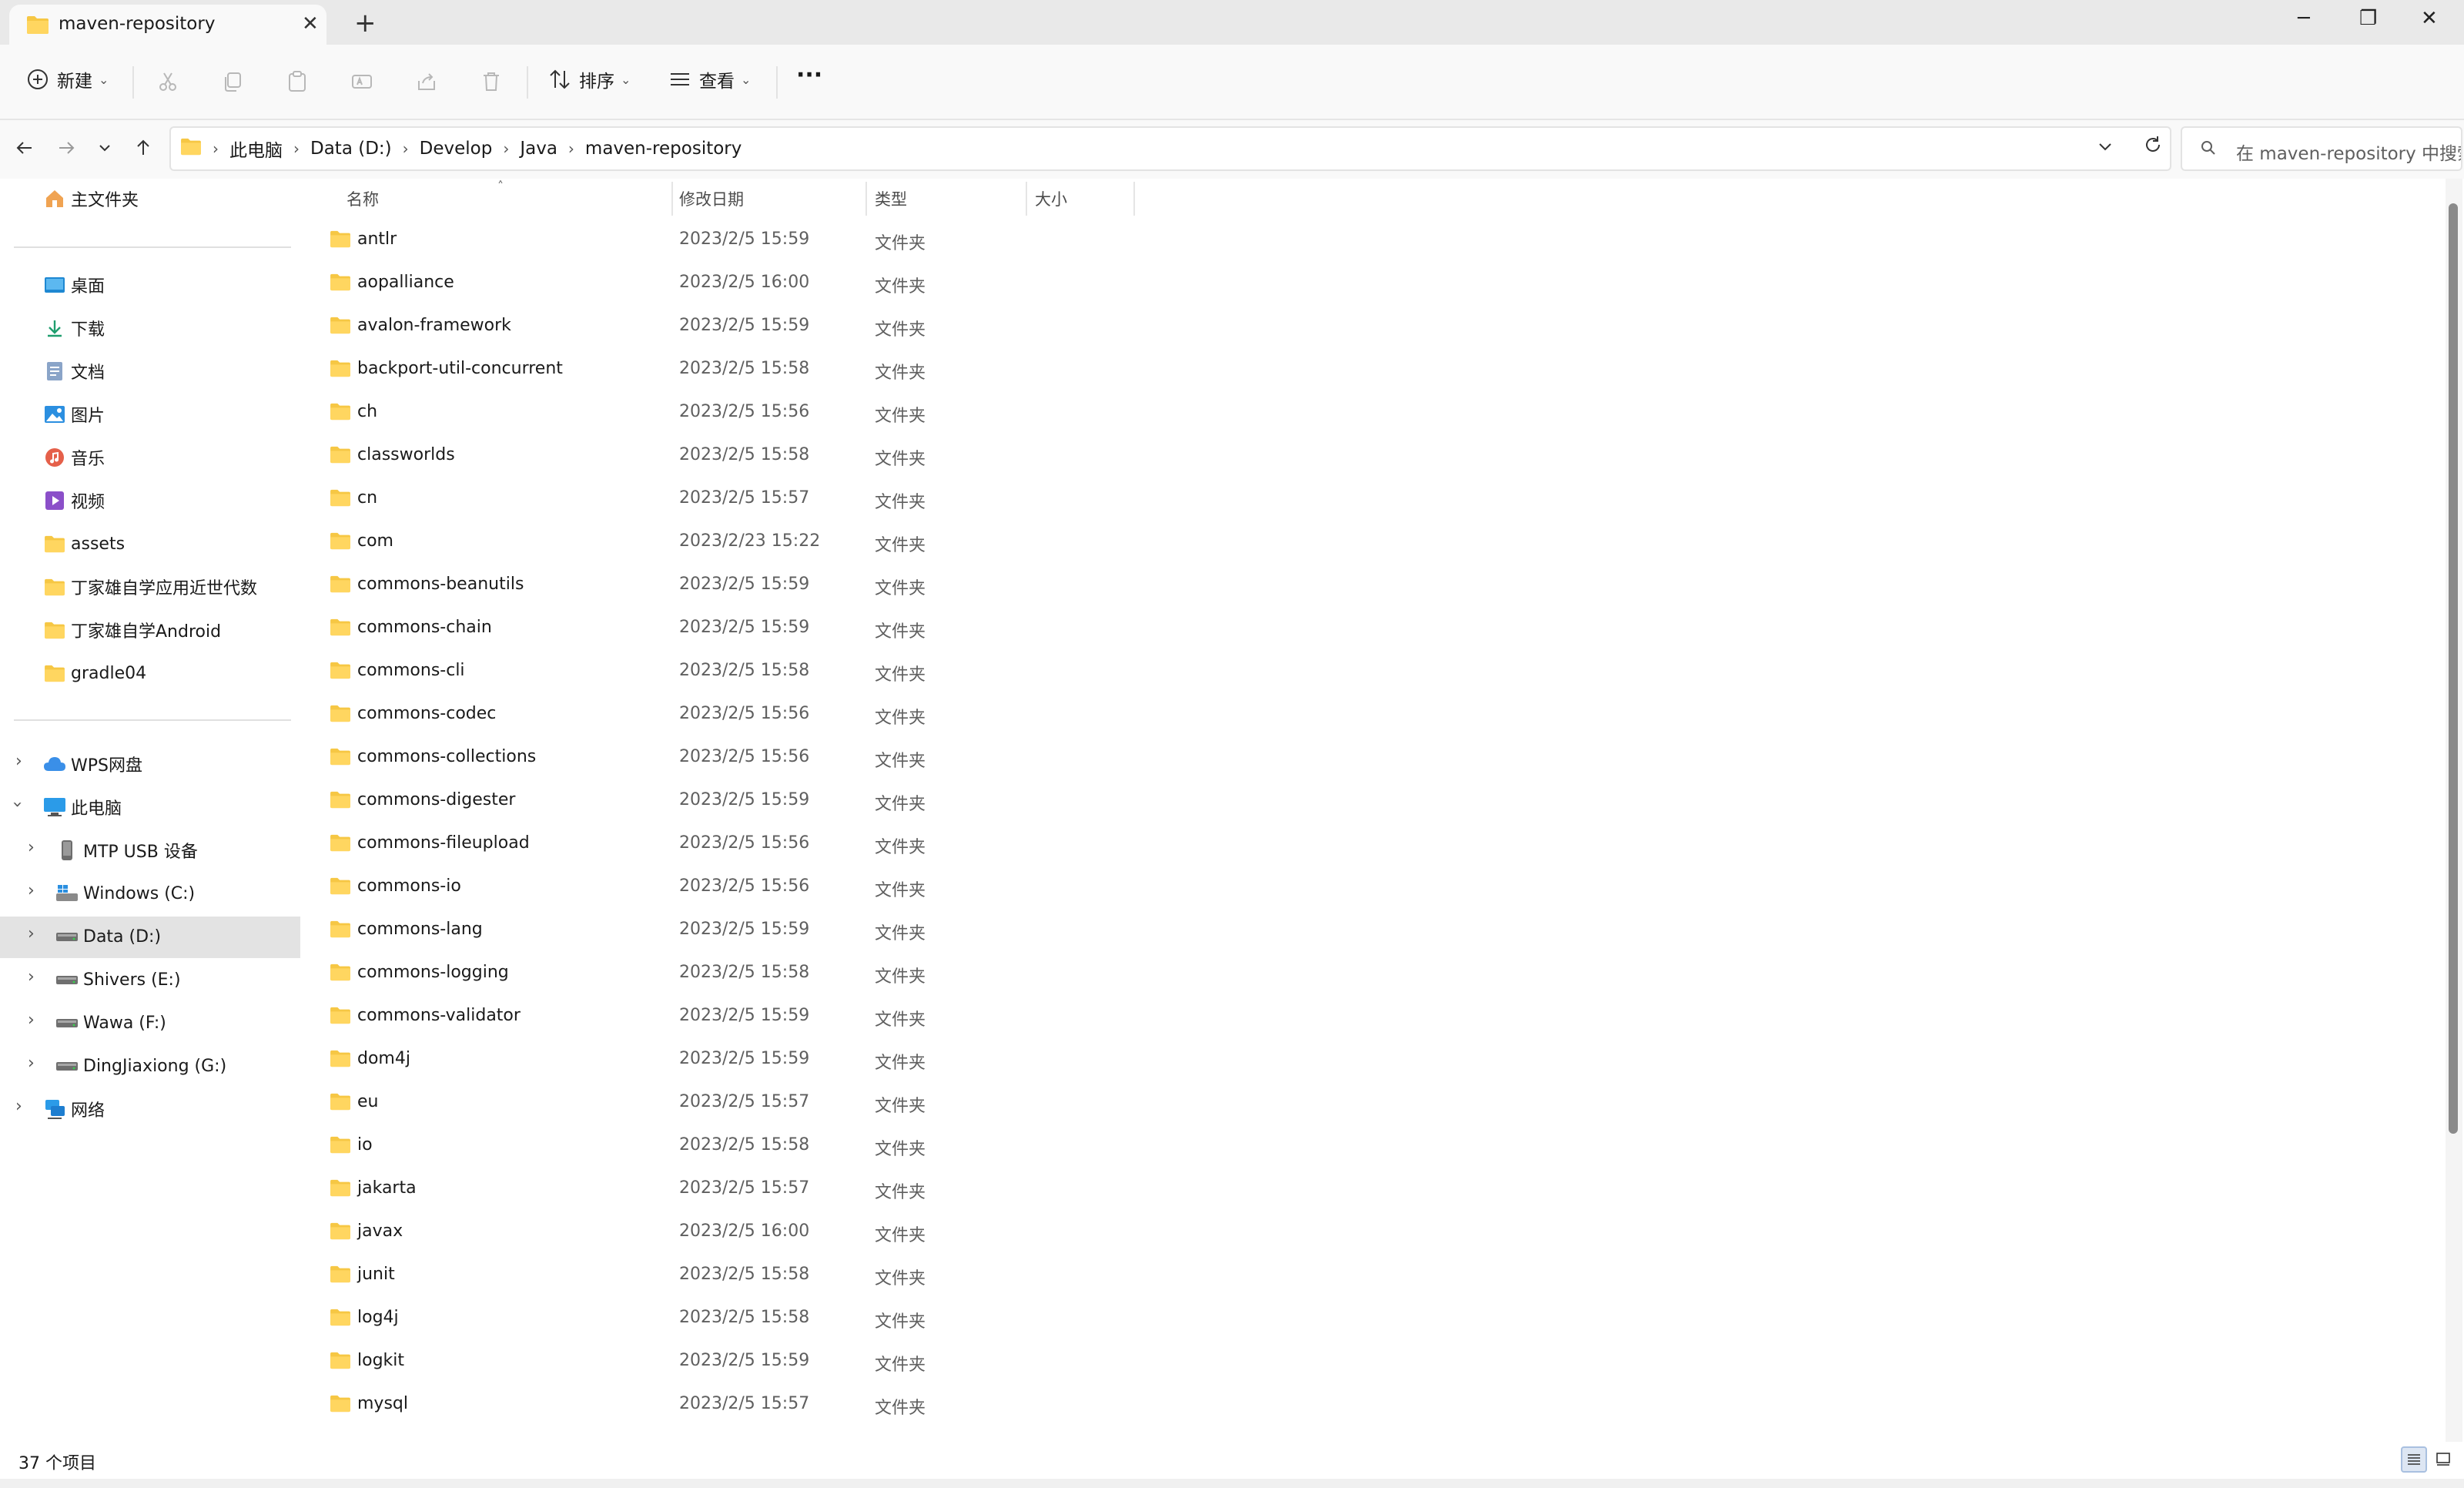 This screenshot has width=2464, height=1488. Describe the element at coordinates (711, 930) in the screenshot. I see `table-row: commons-lang 2023/2/5 15:59 文件夹` at that location.